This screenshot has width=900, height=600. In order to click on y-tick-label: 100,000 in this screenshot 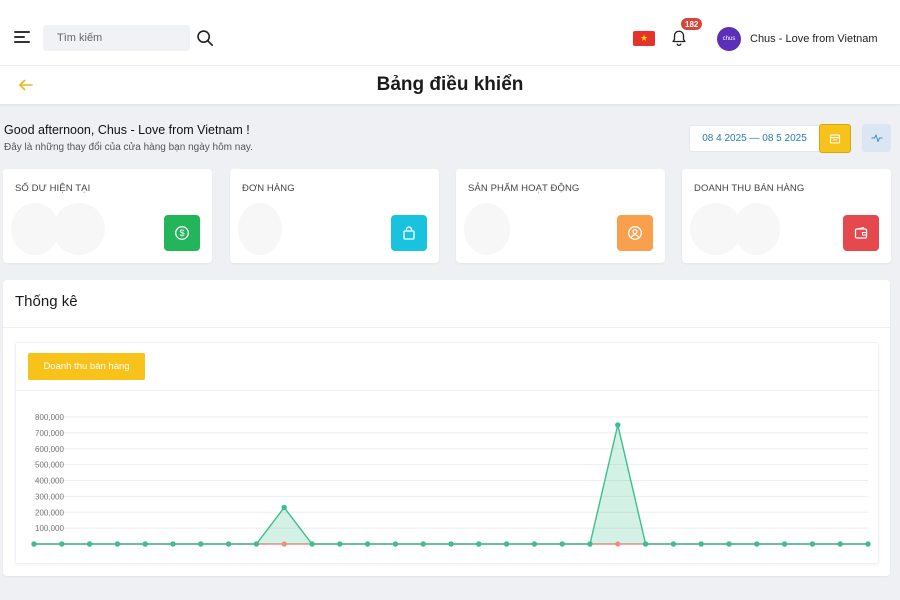, I will do `click(49, 528)`.